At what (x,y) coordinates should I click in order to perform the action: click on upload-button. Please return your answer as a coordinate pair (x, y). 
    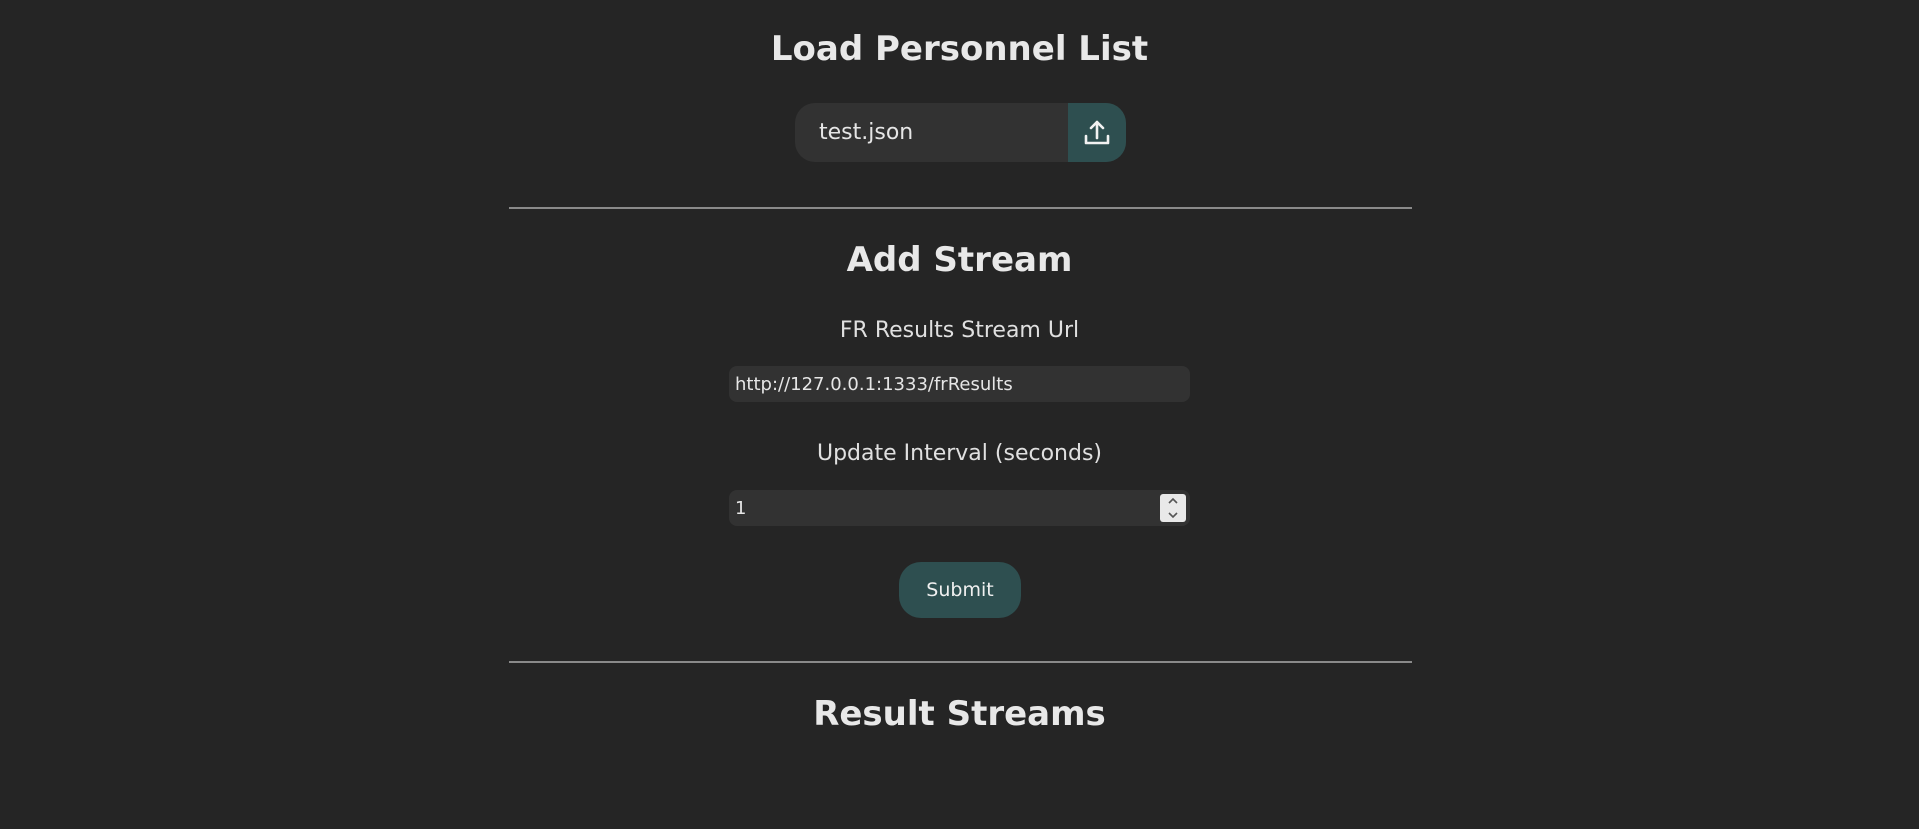
    Looking at the image, I should click on (1097, 132).